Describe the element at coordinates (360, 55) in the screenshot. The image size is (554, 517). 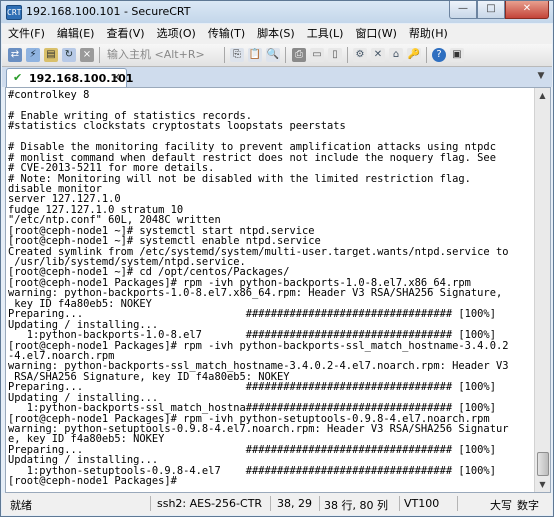
I see `session-options-icon: ⚙` at that location.